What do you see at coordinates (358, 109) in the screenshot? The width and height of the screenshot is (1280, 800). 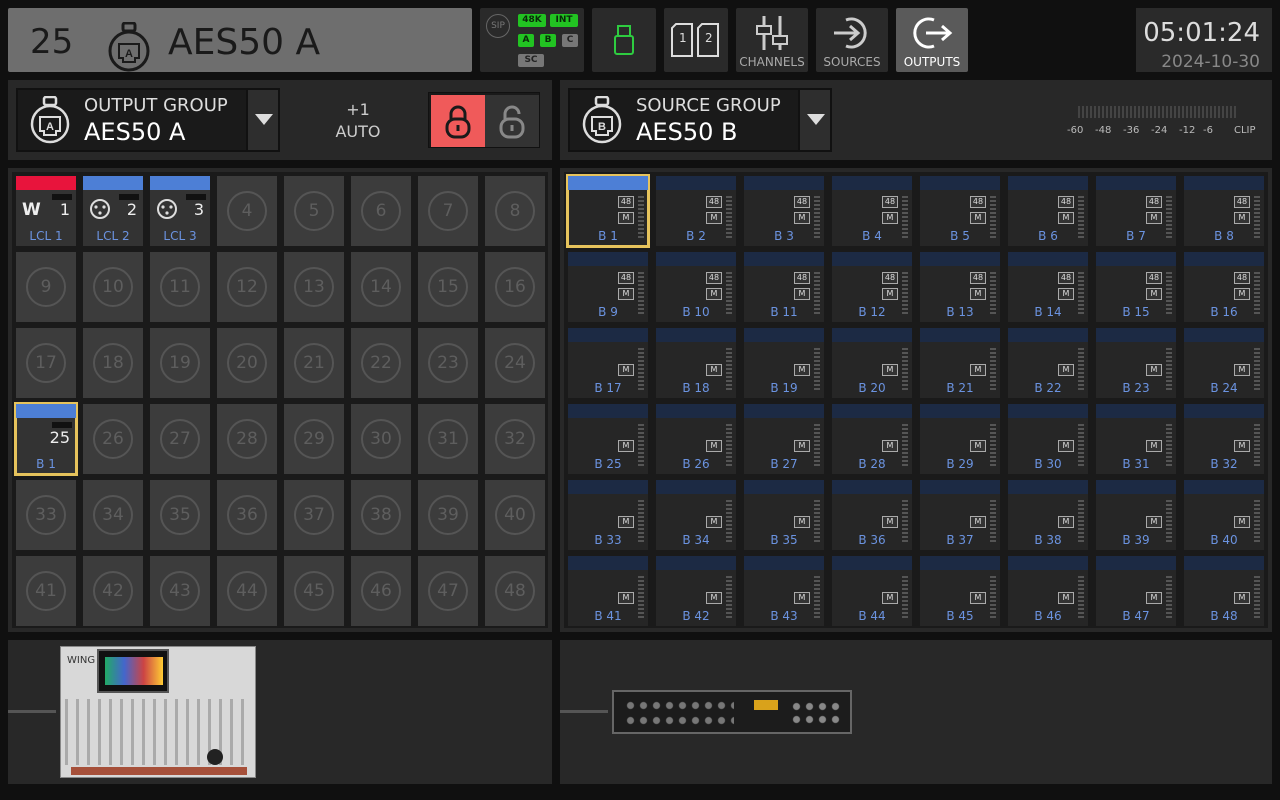 I see `step-value: +1` at bounding box center [358, 109].